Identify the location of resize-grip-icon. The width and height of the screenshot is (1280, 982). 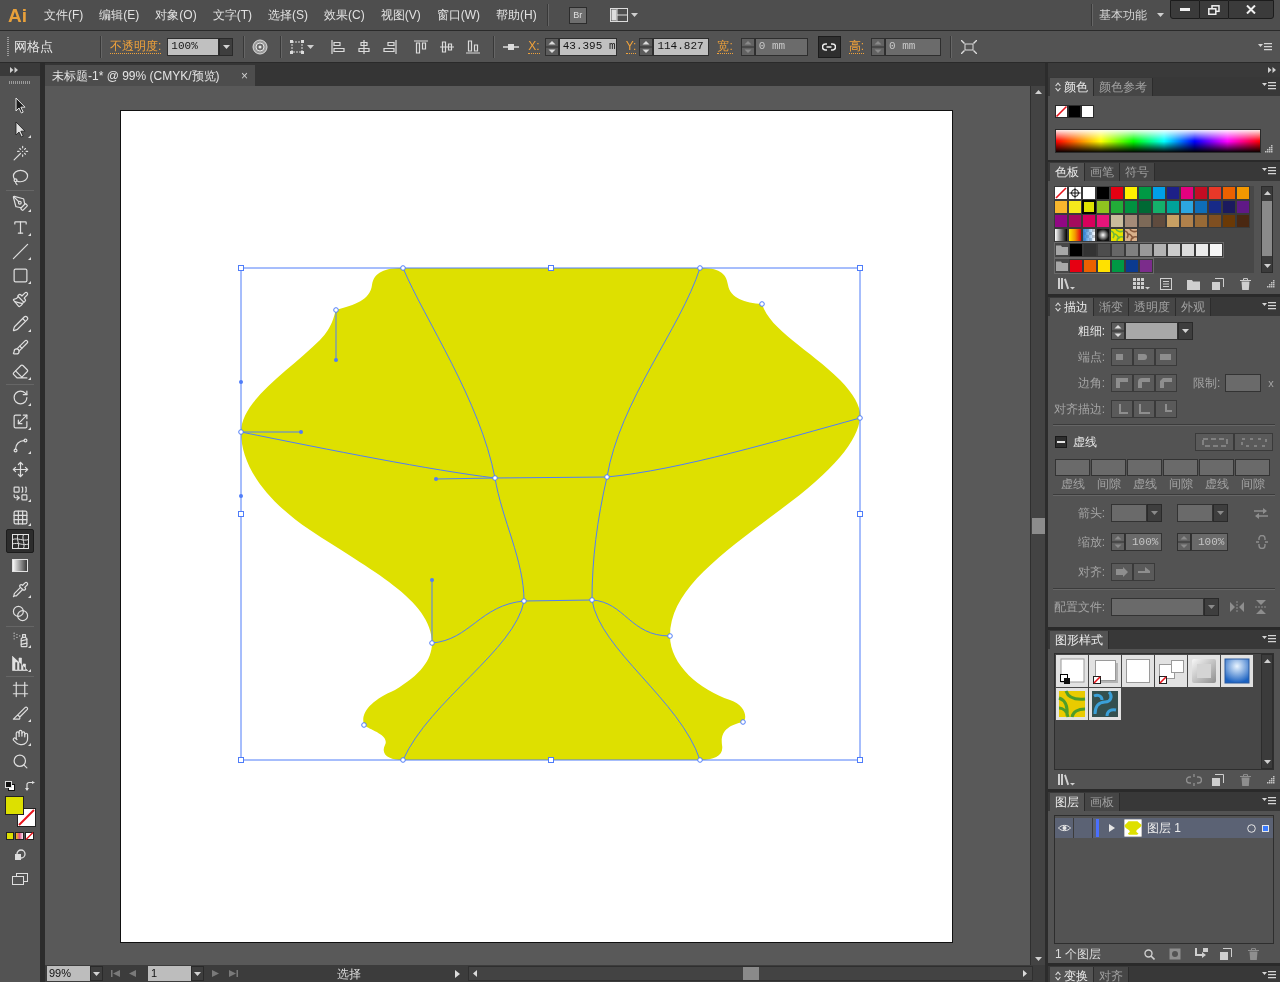
(1270, 779).